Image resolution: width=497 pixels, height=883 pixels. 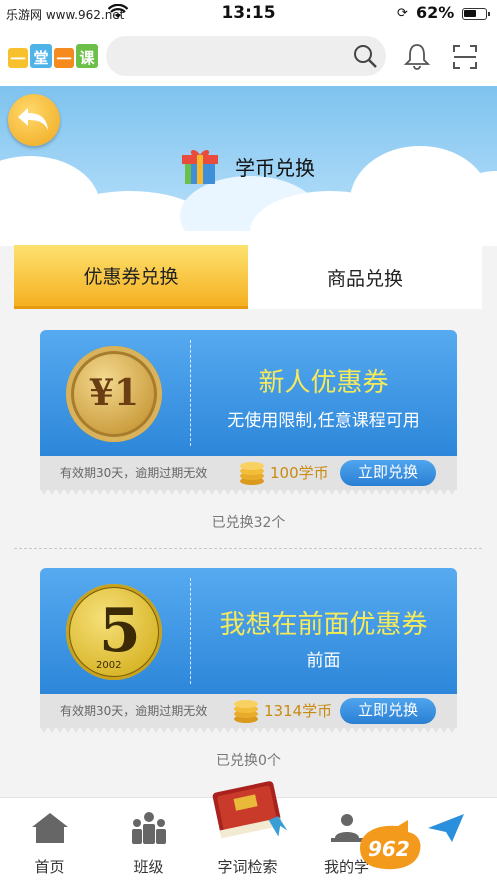 I want to click on coupon-face: 5 2002 我想在前面优惠券 前面, so click(x=248, y=631).